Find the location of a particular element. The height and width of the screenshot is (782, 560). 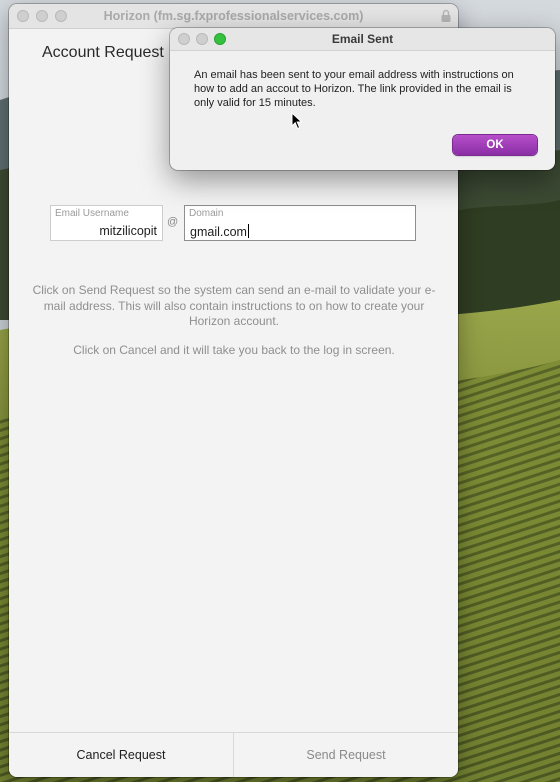

email-username-field: Email Username mitzilicopit is located at coordinates (106, 223).